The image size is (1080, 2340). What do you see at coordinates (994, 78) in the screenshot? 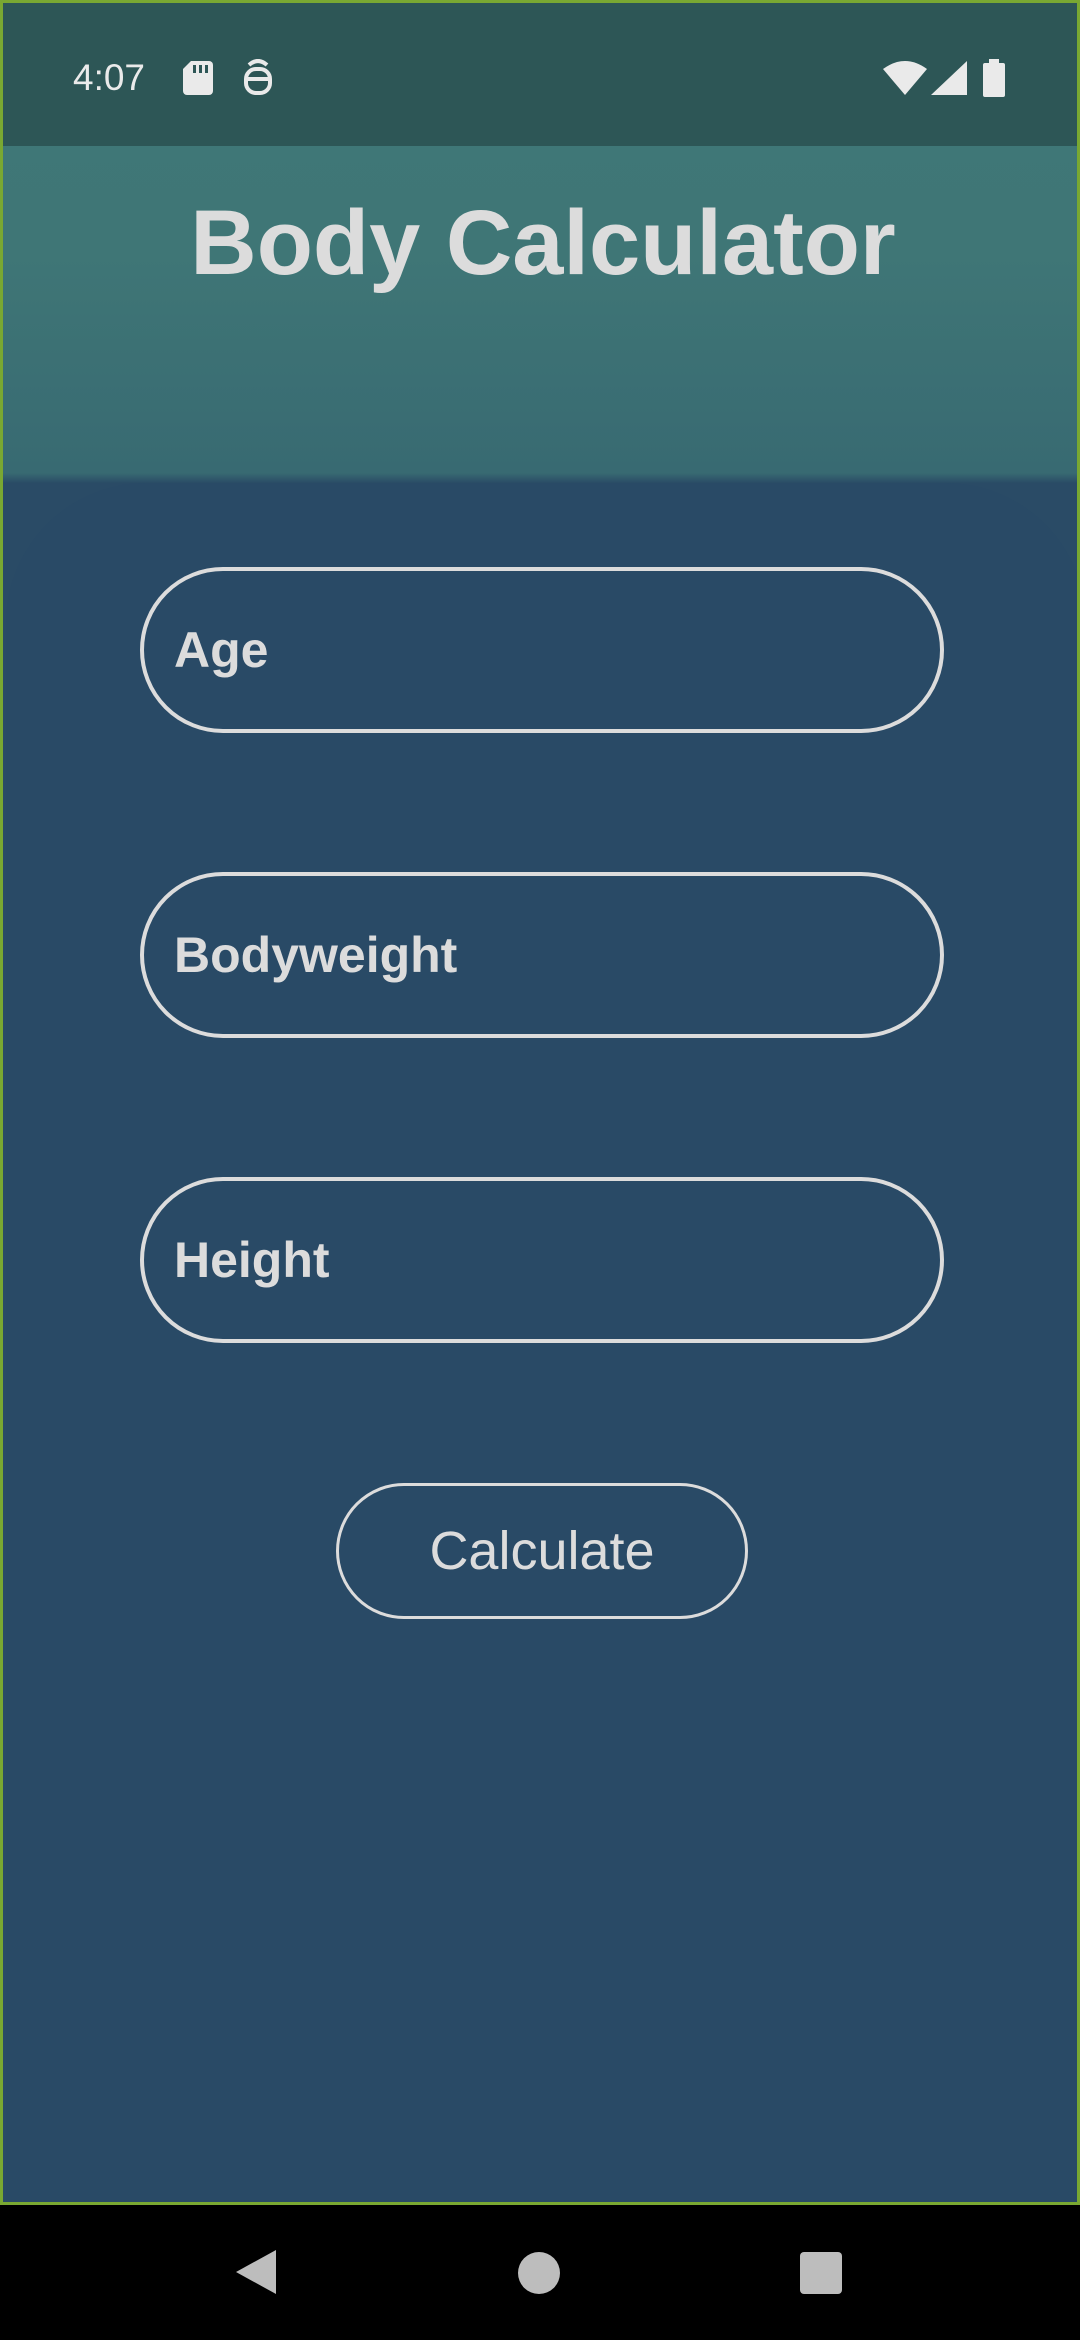
I see `battery-icon` at bounding box center [994, 78].